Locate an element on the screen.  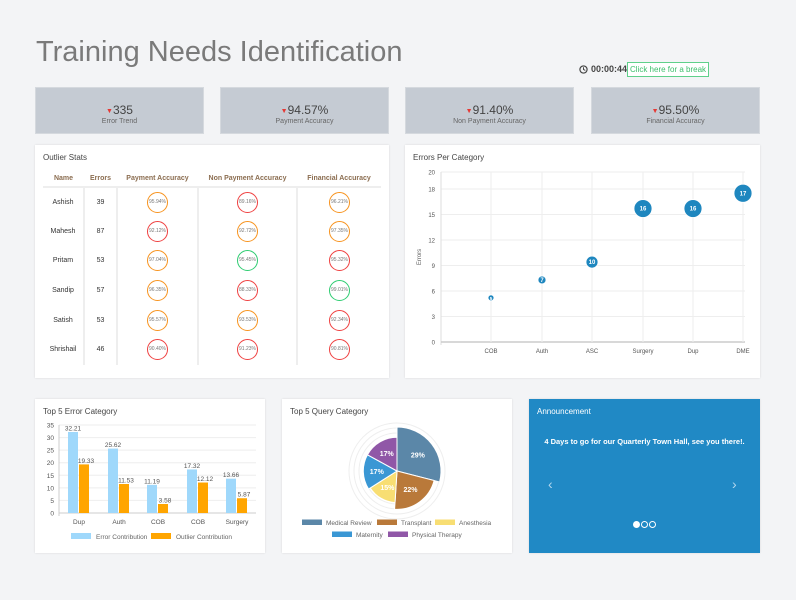
table-row: Ashish 39 95.94% 89.16% 96.21% is located at coordinates (212, 202).